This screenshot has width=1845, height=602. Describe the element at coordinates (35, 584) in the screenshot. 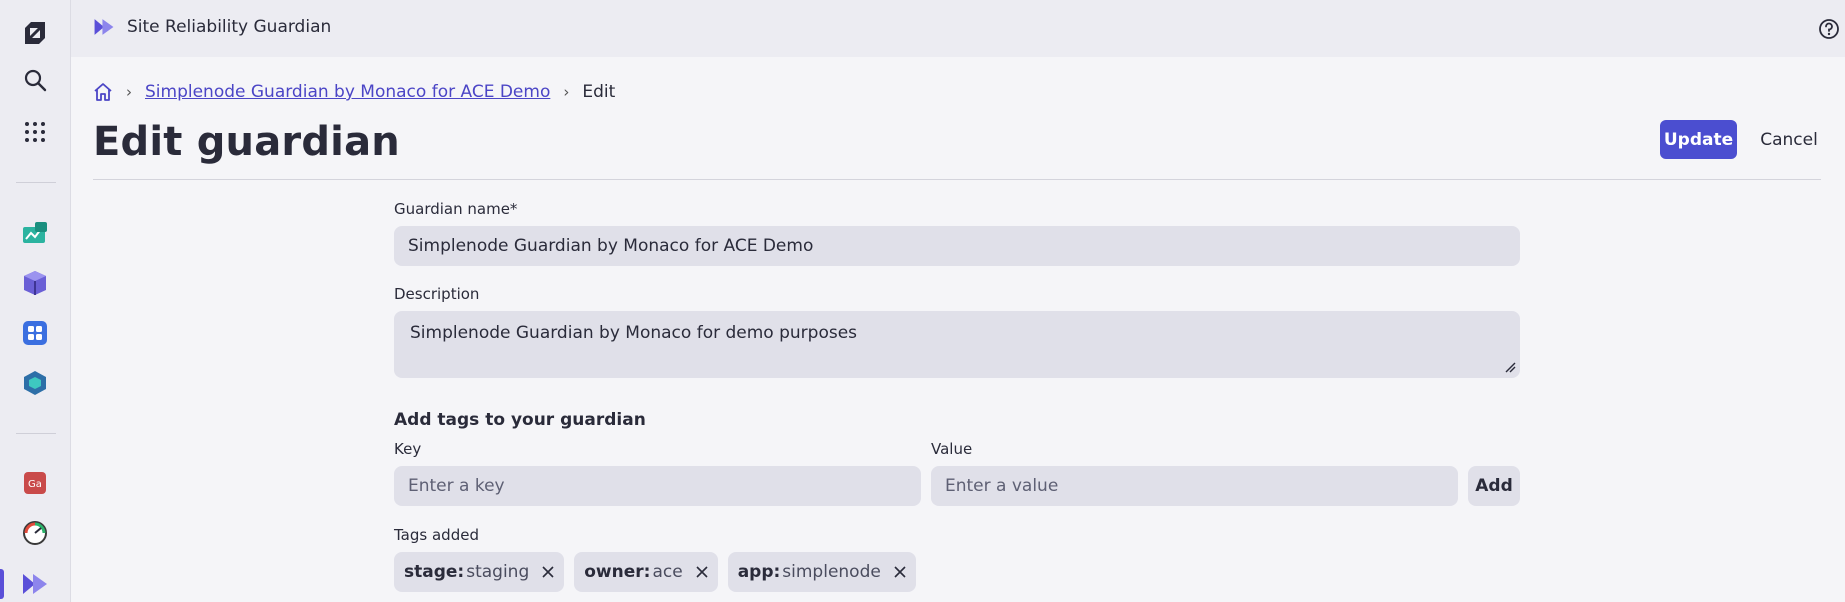

I see `srg-app-icon` at that location.